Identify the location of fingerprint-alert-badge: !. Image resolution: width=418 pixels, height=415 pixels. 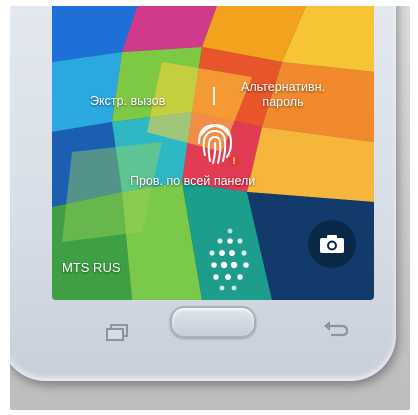
(234, 161).